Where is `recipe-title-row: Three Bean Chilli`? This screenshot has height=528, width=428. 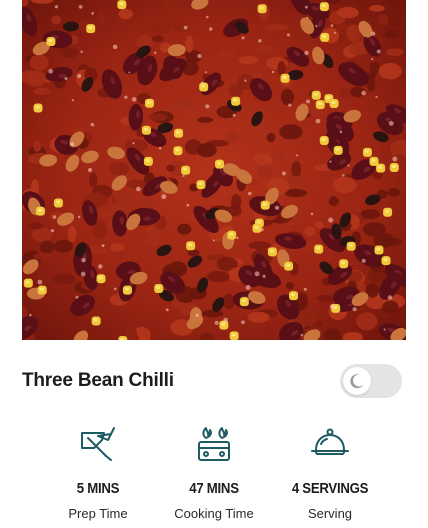 recipe-title-row: Three Bean Chilli is located at coordinates (214, 382).